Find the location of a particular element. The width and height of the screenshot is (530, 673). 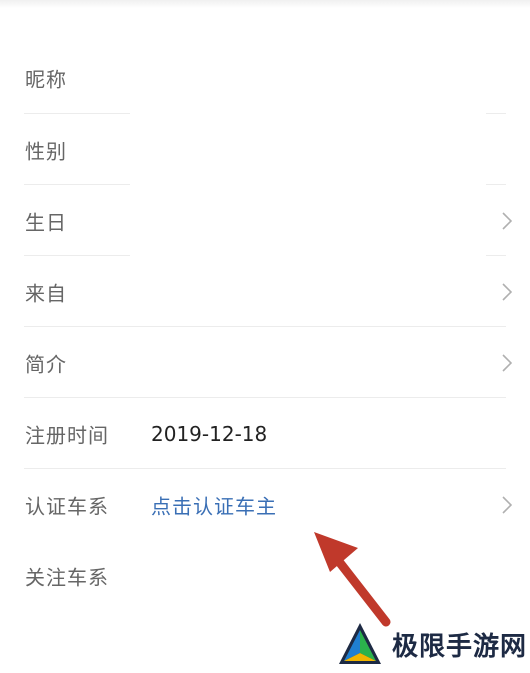

row-label: 认证车系 is located at coordinates (67, 506).